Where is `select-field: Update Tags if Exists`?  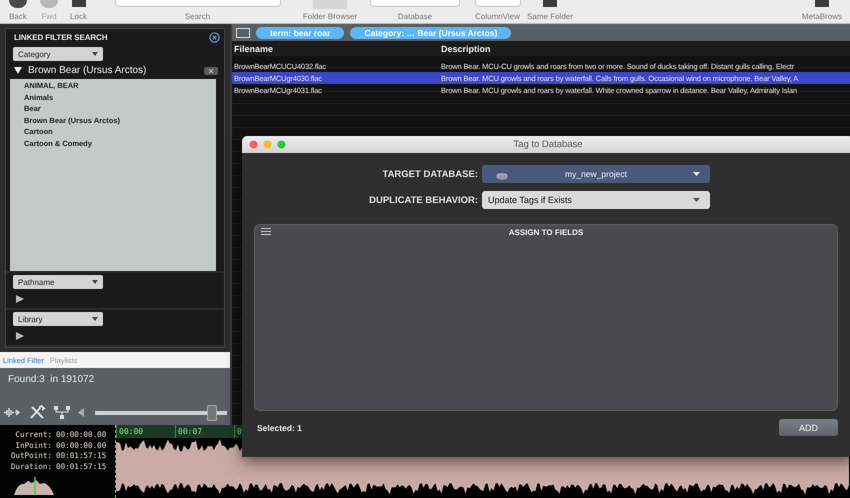
select-field: Update Tags if Exists is located at coordinates (596, 200).